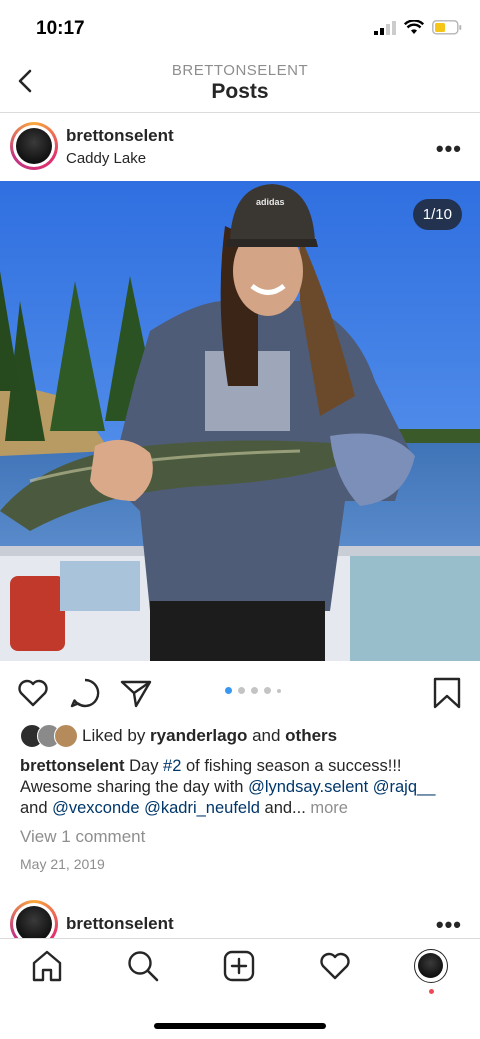  Describe the element at coordinates (60, 28) in the screenshot. I see `status-time: 10:17` at that location.